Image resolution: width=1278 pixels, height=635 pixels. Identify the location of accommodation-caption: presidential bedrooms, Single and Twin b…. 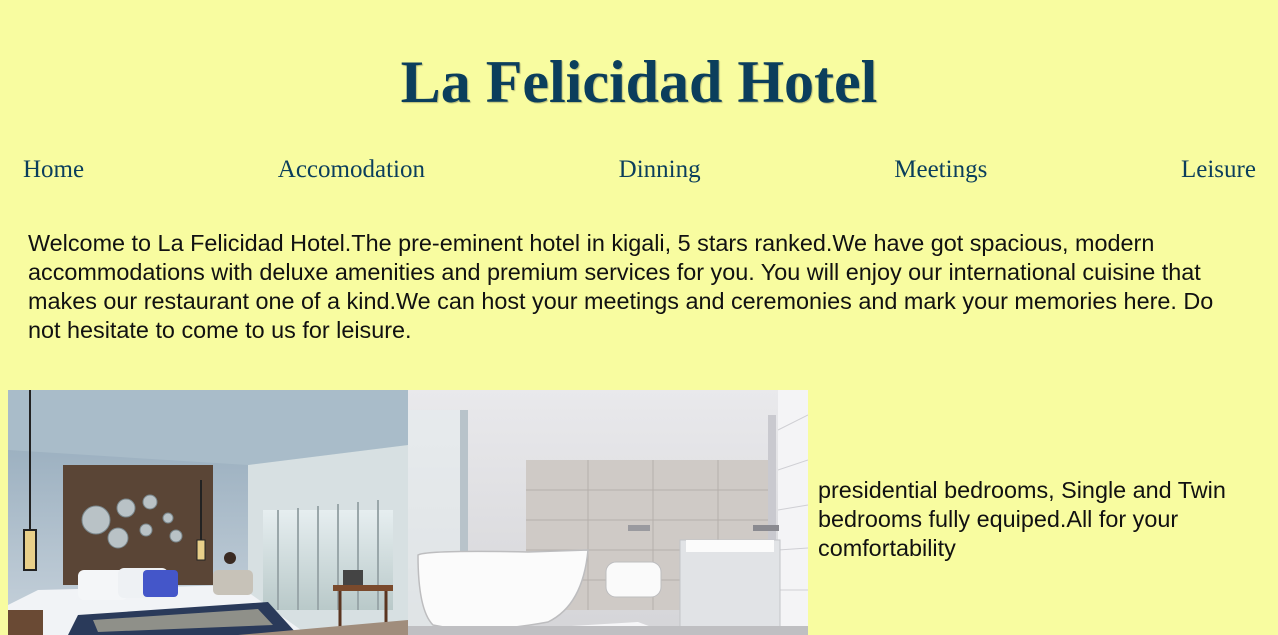
(1022, 519).